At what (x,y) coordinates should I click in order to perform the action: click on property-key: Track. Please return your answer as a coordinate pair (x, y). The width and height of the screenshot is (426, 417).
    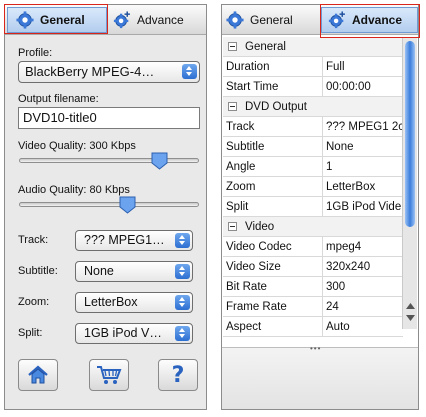
    Looking at the image, I should click on (273, 126).